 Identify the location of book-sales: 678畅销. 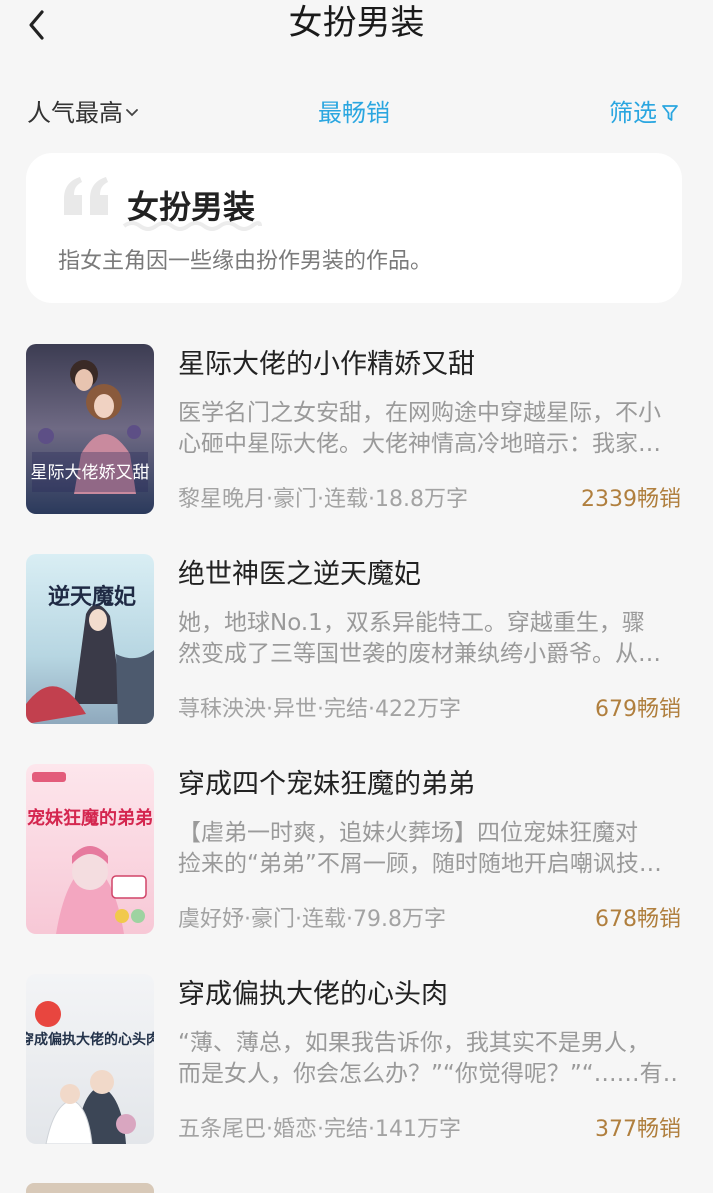
(638, 919).